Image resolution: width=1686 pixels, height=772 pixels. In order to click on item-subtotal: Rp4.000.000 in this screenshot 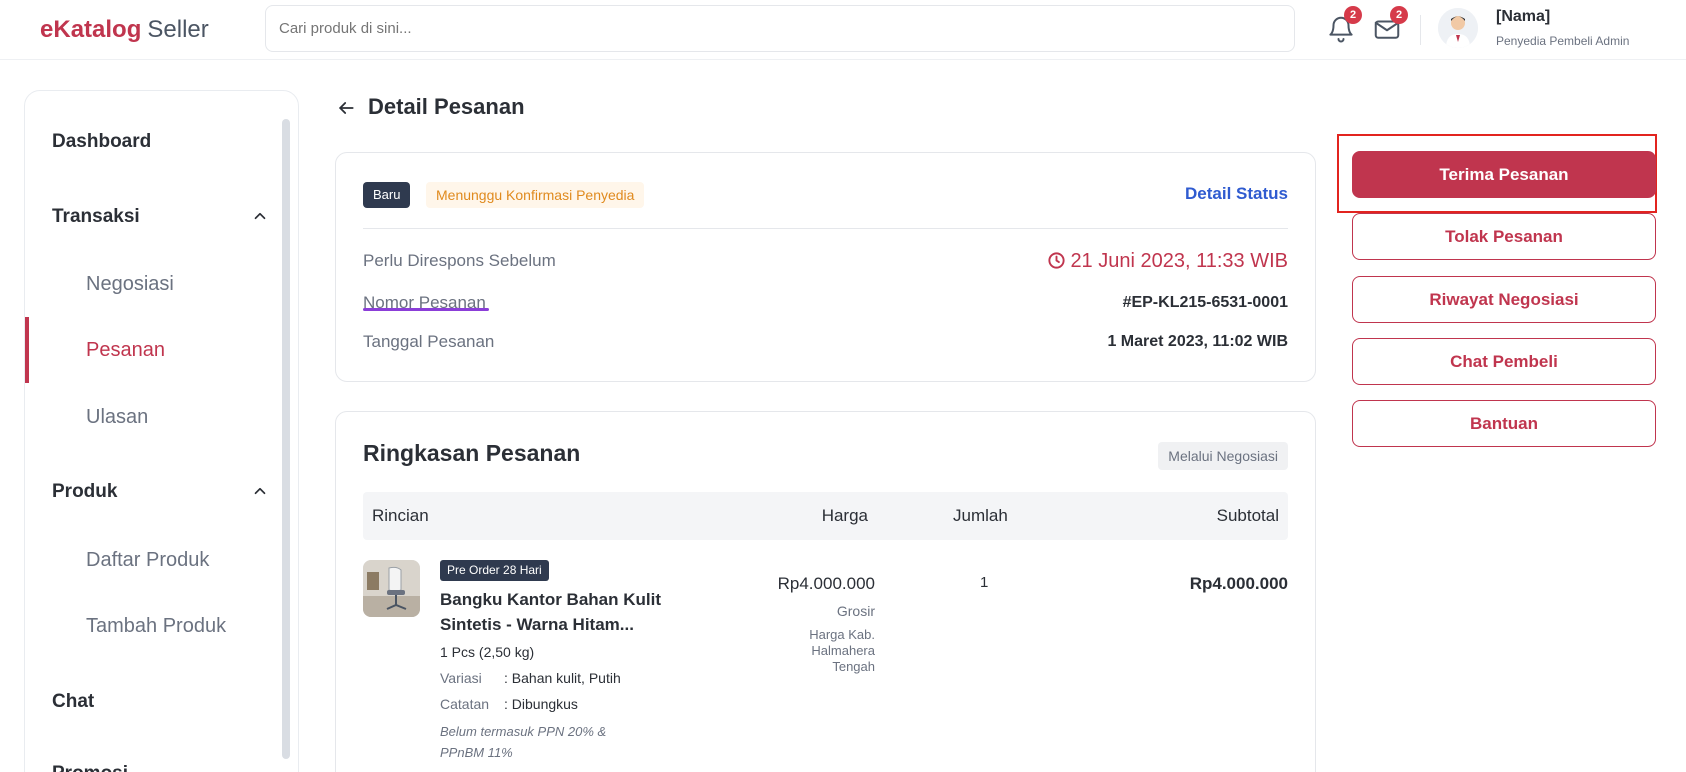, I will do `click(1238, 583)`.